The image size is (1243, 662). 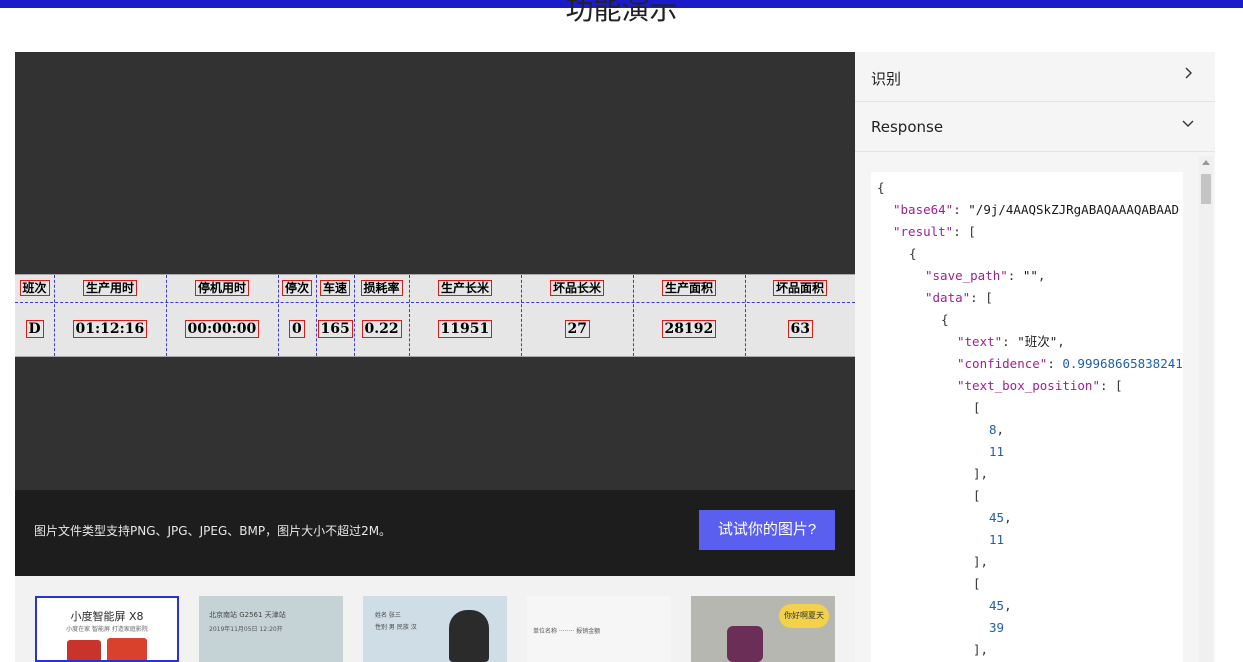 What do you see at coordinates (213, 531) in the screenshot?
I see `file-type-hint: 图片文件类型支持PNG、JPG、JPEG、BMP，图片大小不超过2M。` at bounding box center [213, 531].